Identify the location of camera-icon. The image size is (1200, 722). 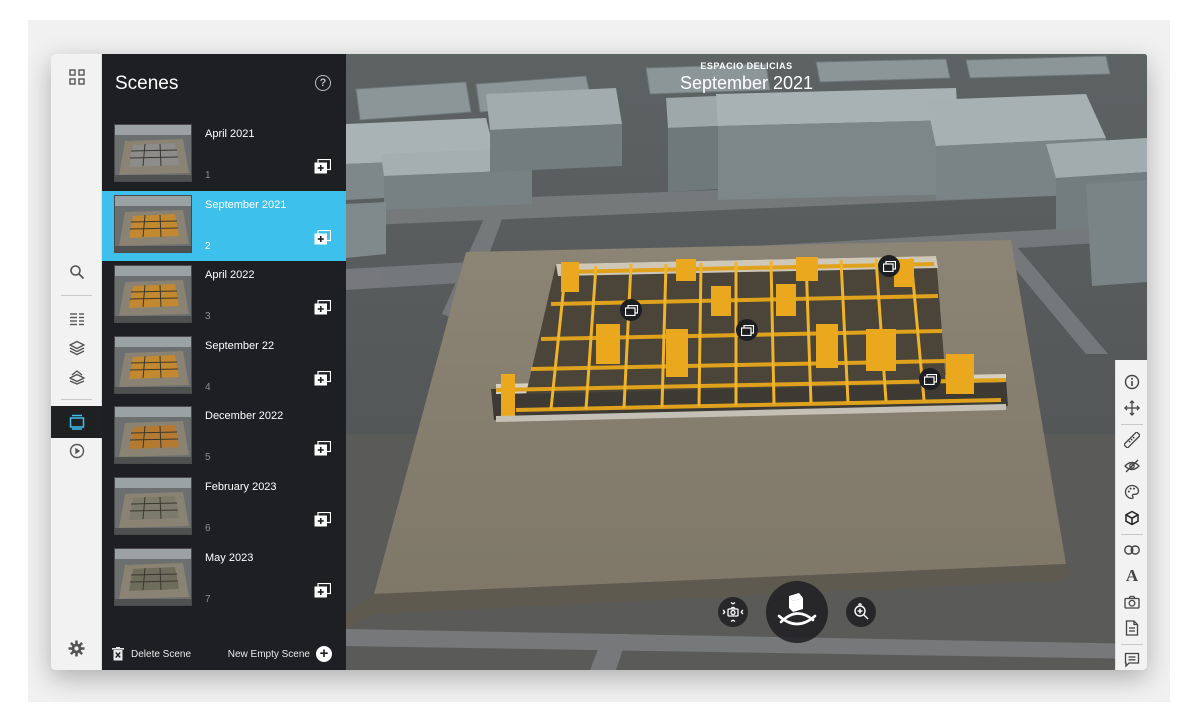
(1132, 602).